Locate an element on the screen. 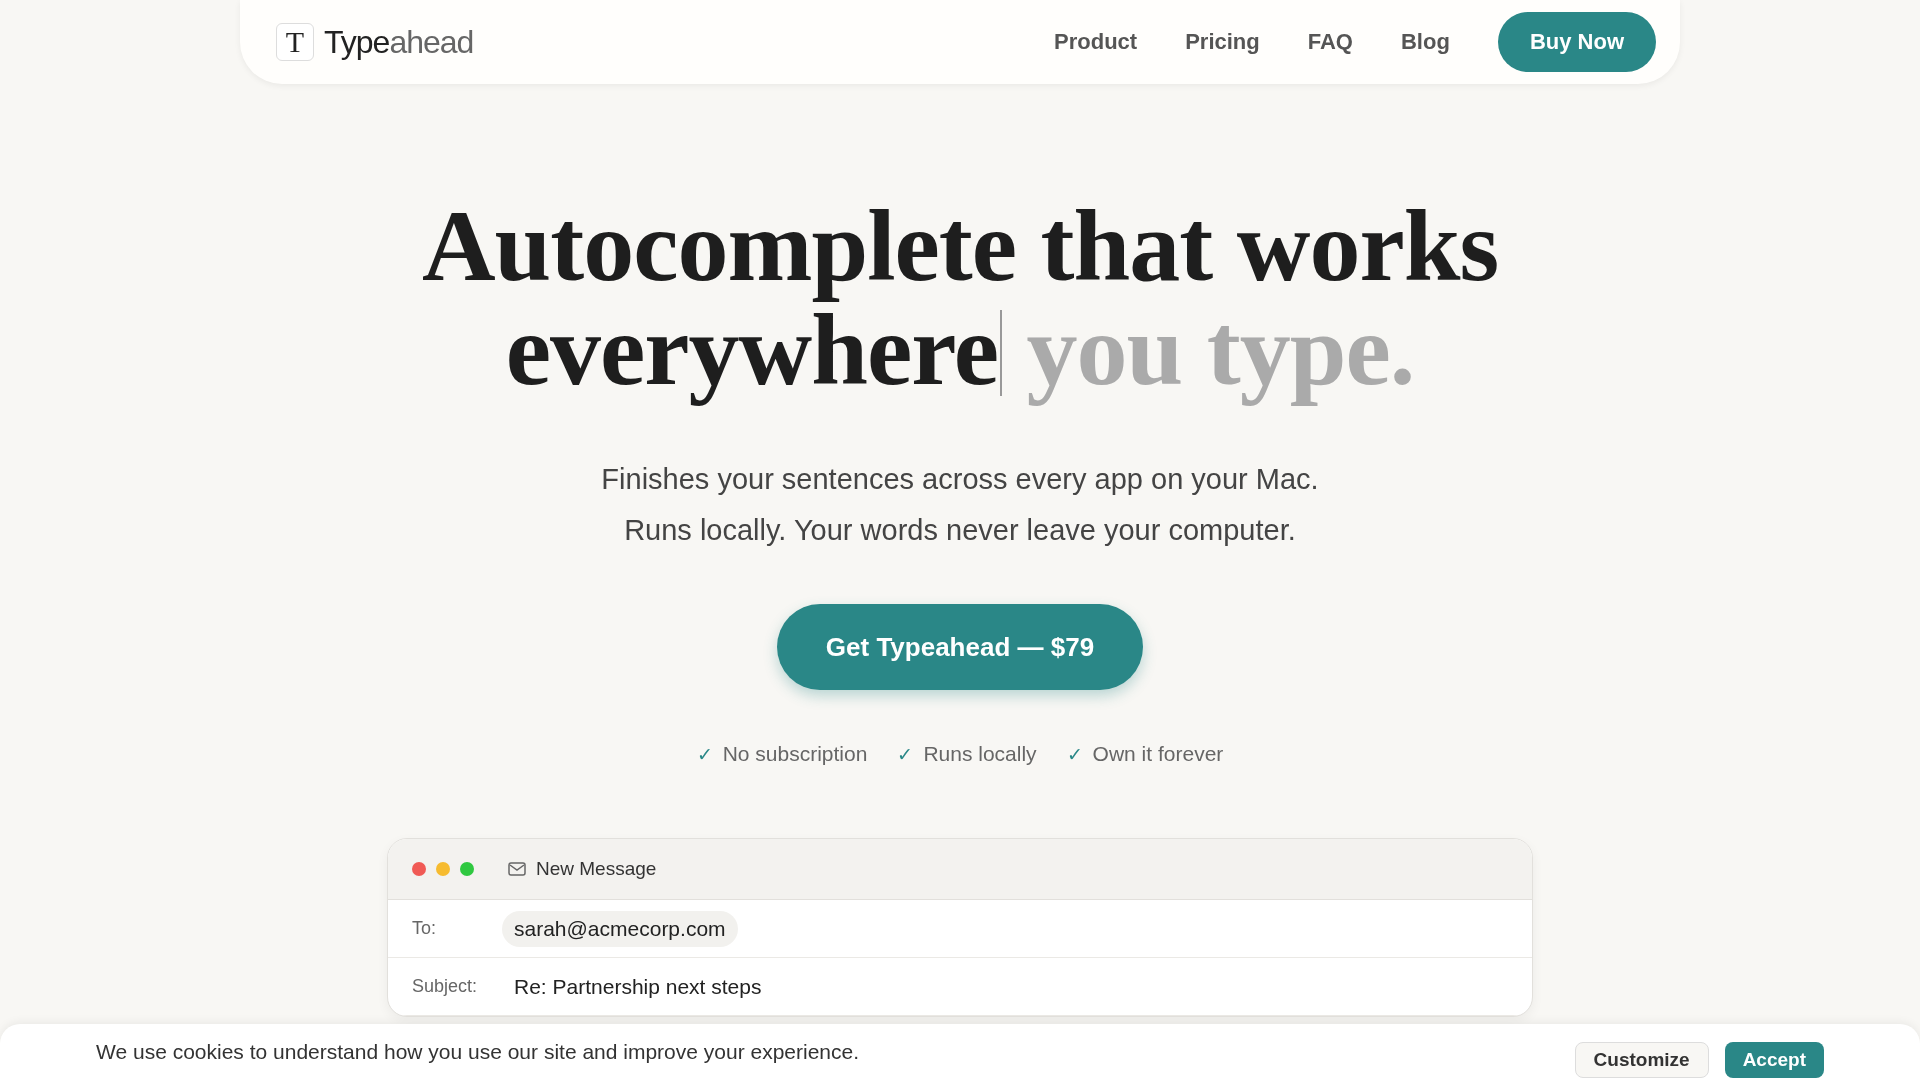  close-dot is located at coordinates (419, 869).